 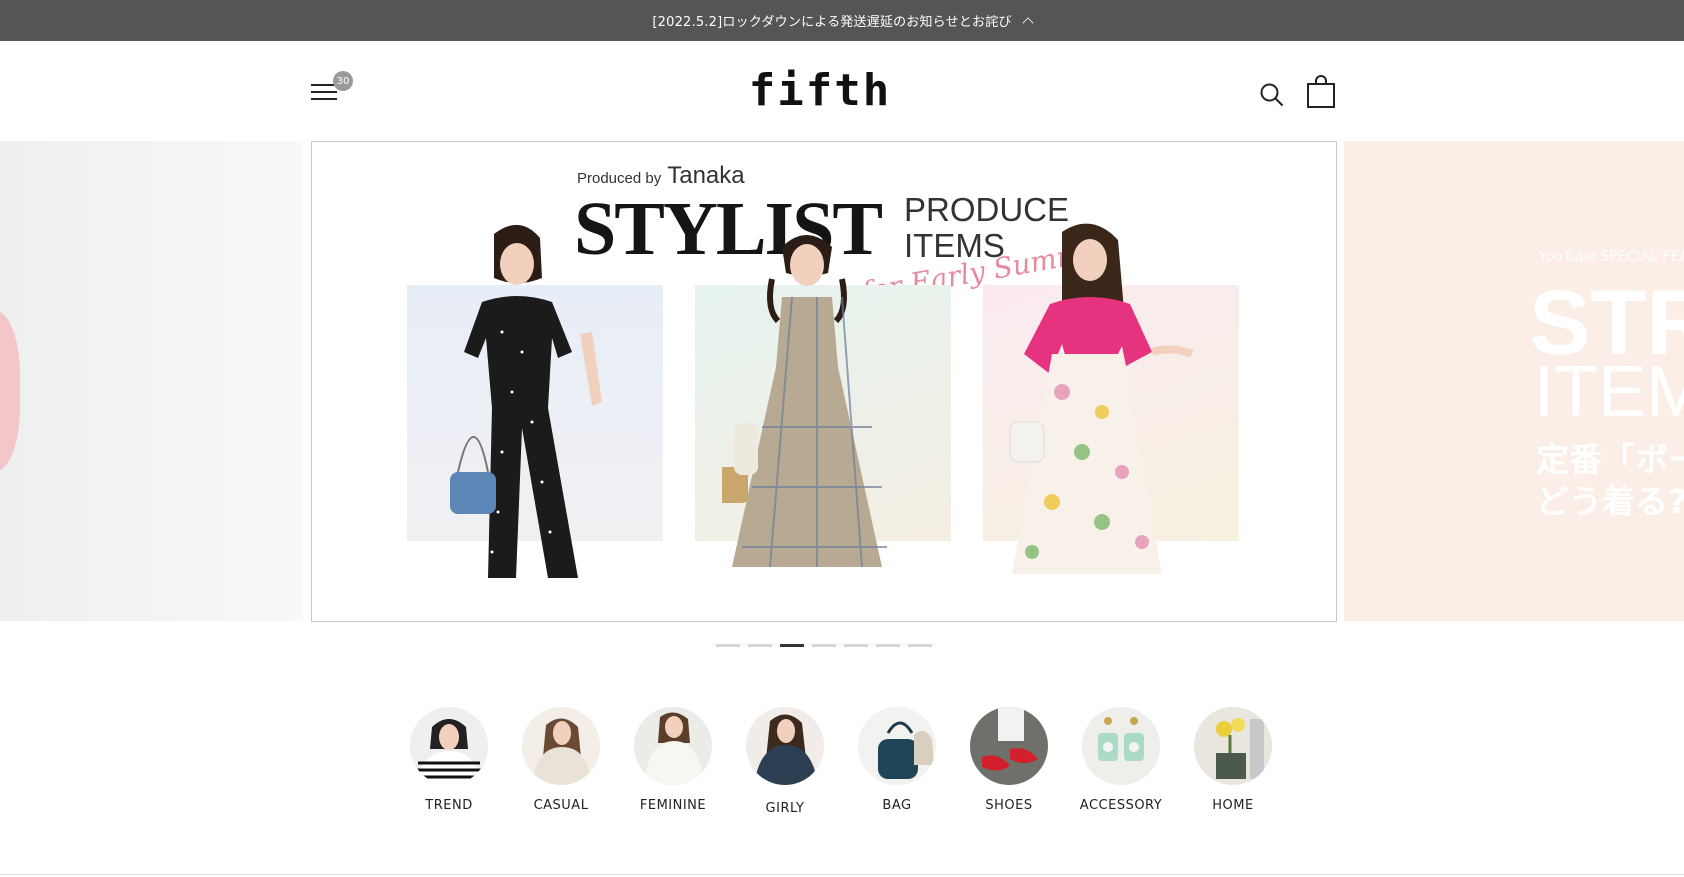 I want to click on search-button, so click(x=1272, y=95).